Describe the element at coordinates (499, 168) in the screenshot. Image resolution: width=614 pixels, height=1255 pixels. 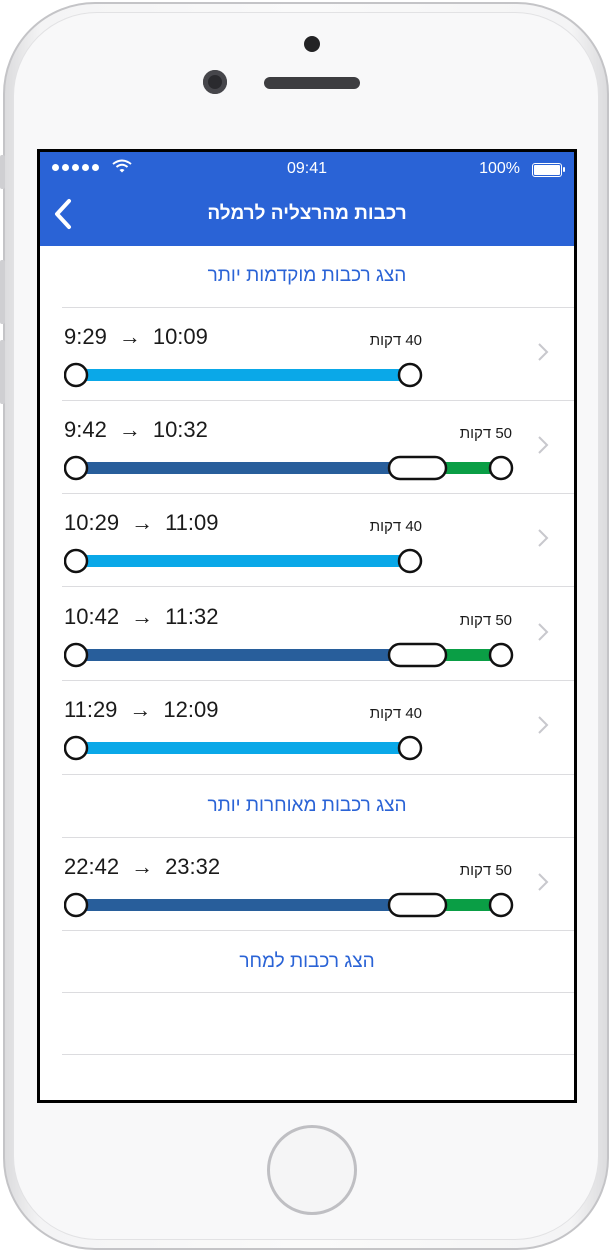
I see `battery-percentage: 100%` at that location.